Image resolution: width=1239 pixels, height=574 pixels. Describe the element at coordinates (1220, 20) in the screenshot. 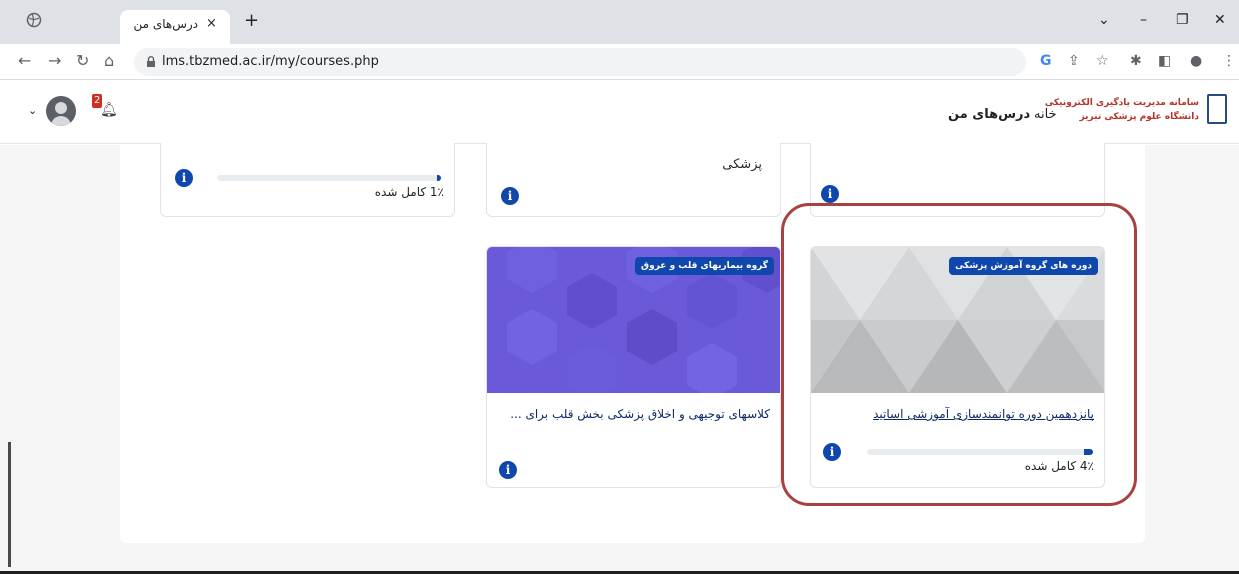

I see `close-window-icon: ✕` at that location.